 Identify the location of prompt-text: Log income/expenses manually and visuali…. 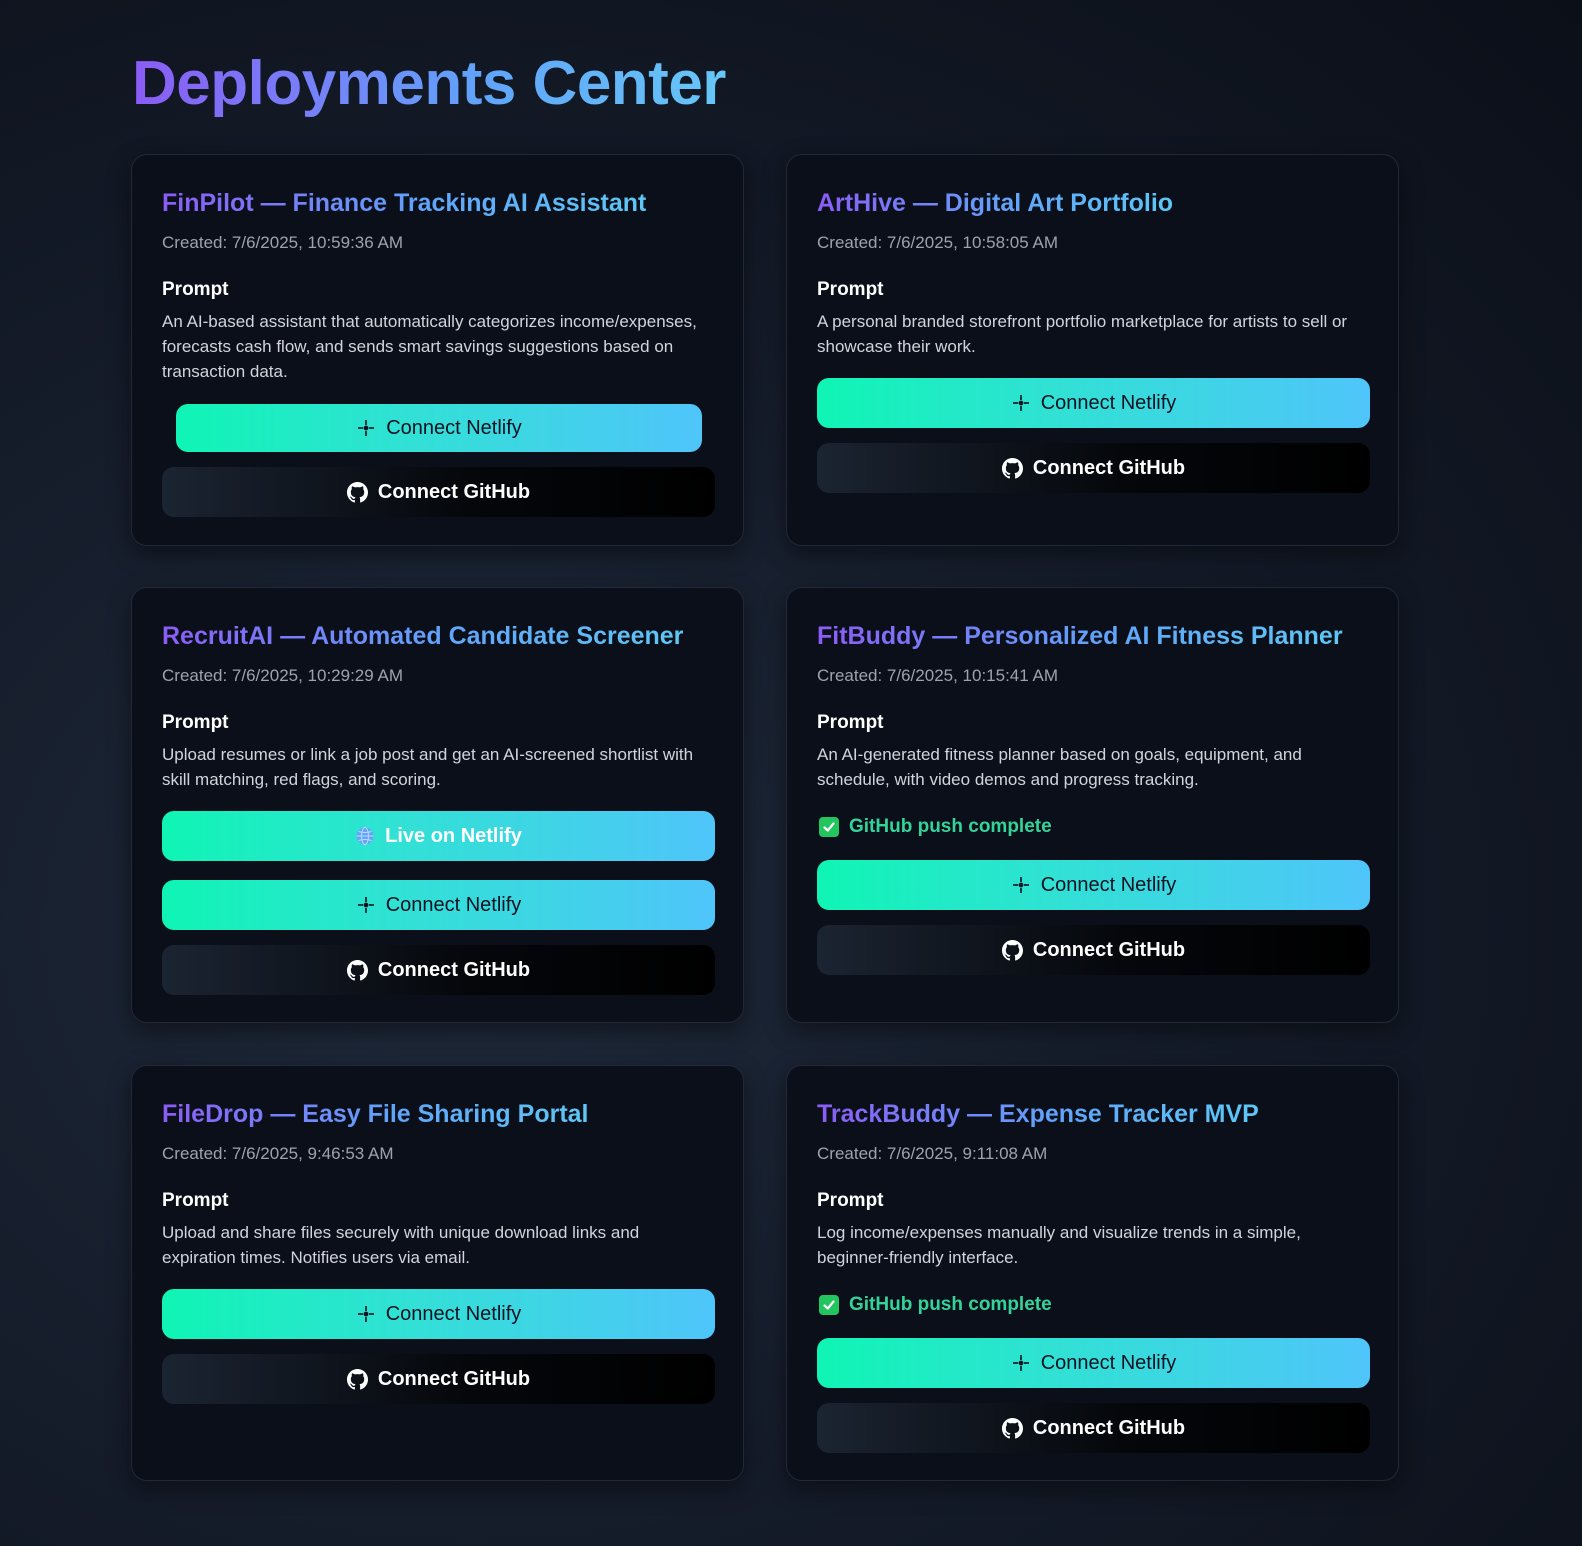
(1059, 1245).